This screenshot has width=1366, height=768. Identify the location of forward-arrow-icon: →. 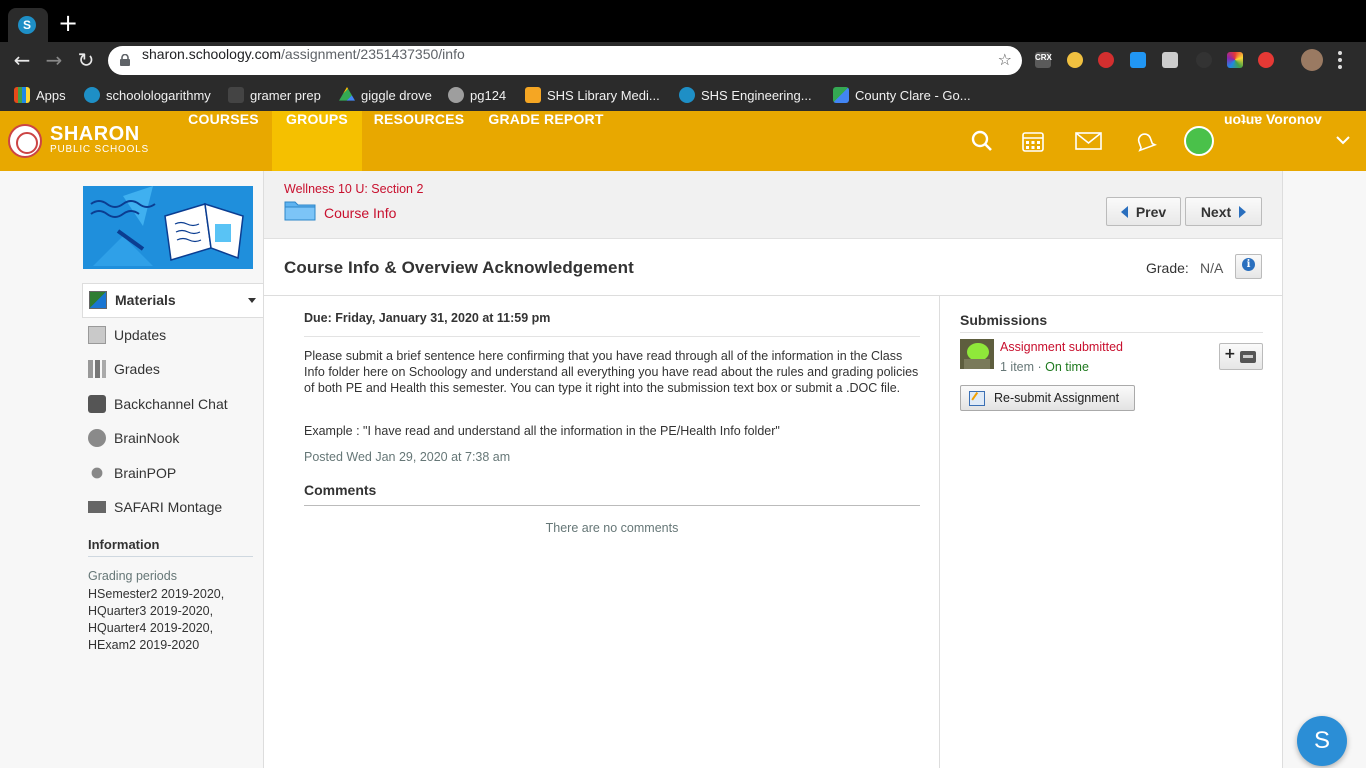
(54, 60).